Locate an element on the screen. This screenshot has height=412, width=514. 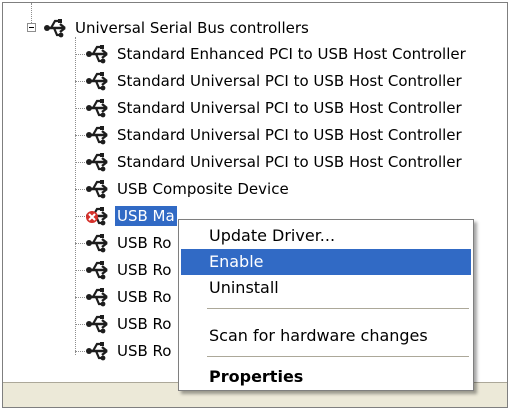
category-usb-controllers: Universal Serial Bus controllers is located at coordinates (177, 28).